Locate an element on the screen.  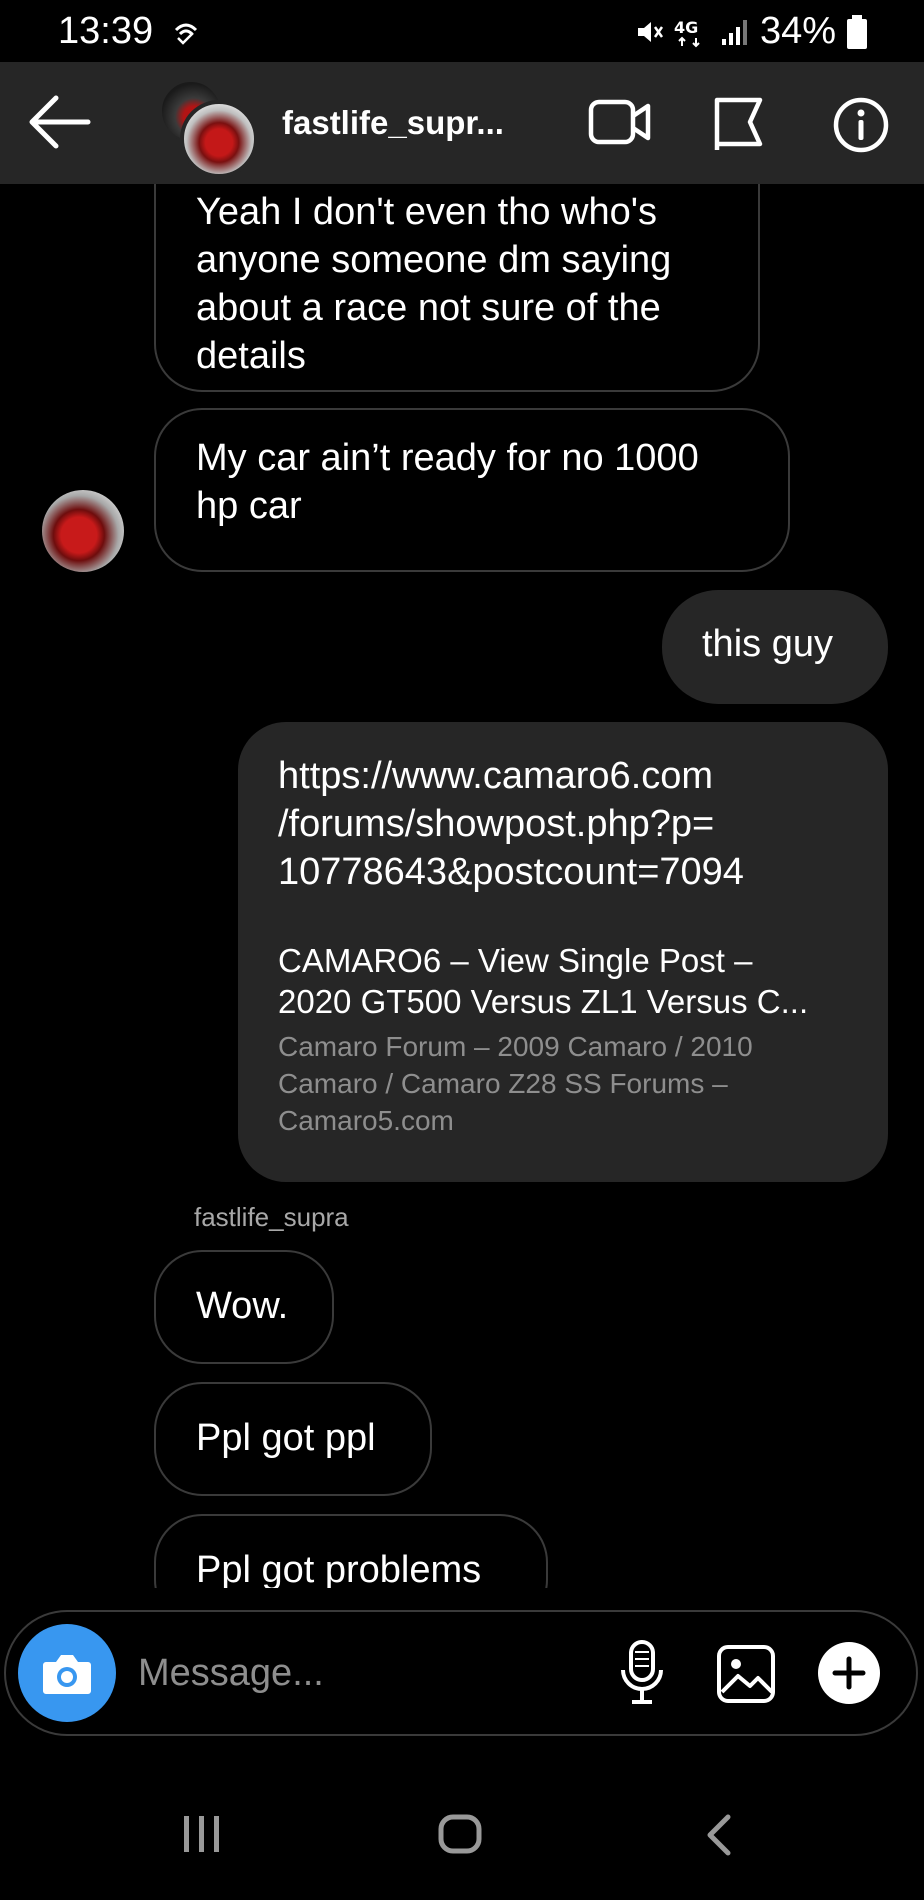
system-nav-bar is located at coordinates (462, 1830).